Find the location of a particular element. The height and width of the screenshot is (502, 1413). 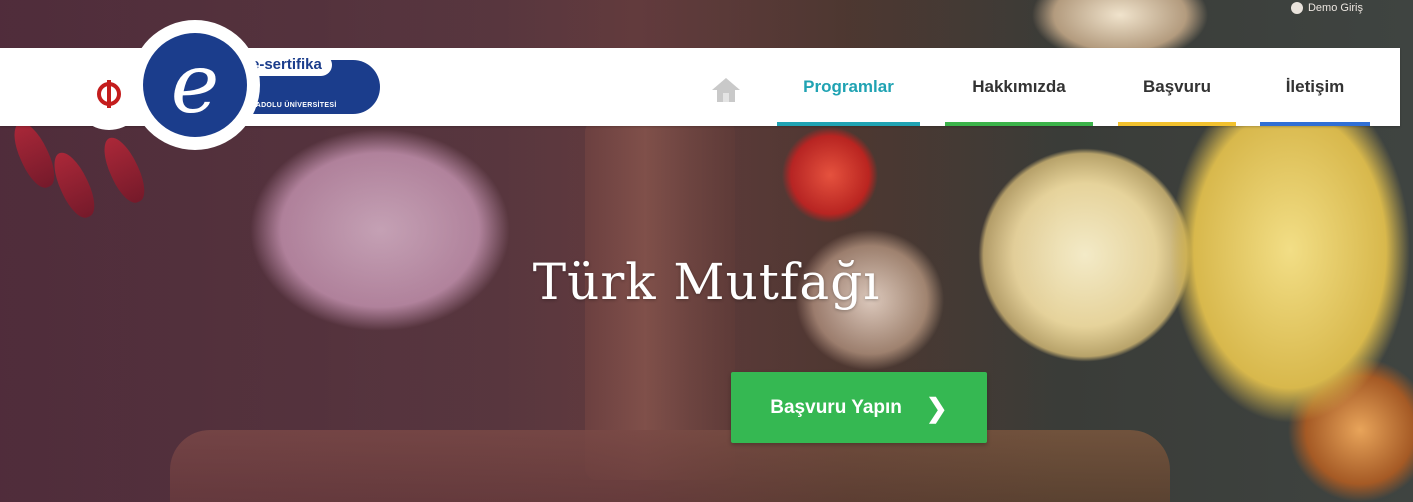

nav-programlar-label: Programlar is located at coordinates (848, 86).